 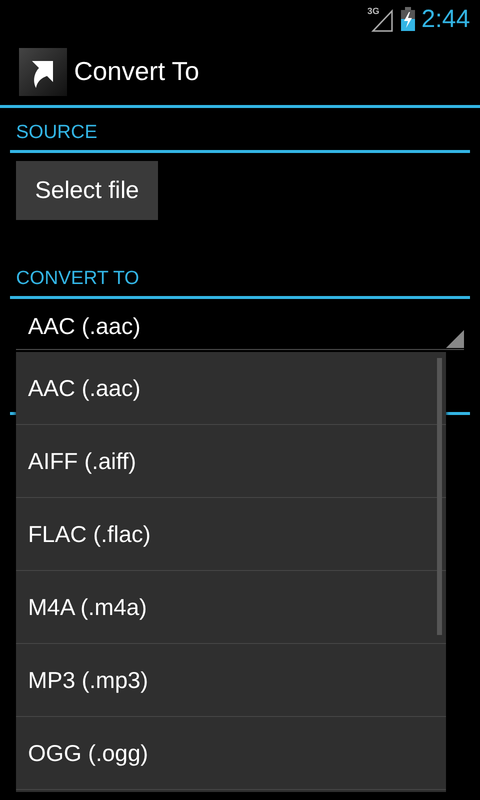 What do you see at coordinates (445, 19) in the screenshot?
I see `clock: 2:44` at bounding box center [445, 19].